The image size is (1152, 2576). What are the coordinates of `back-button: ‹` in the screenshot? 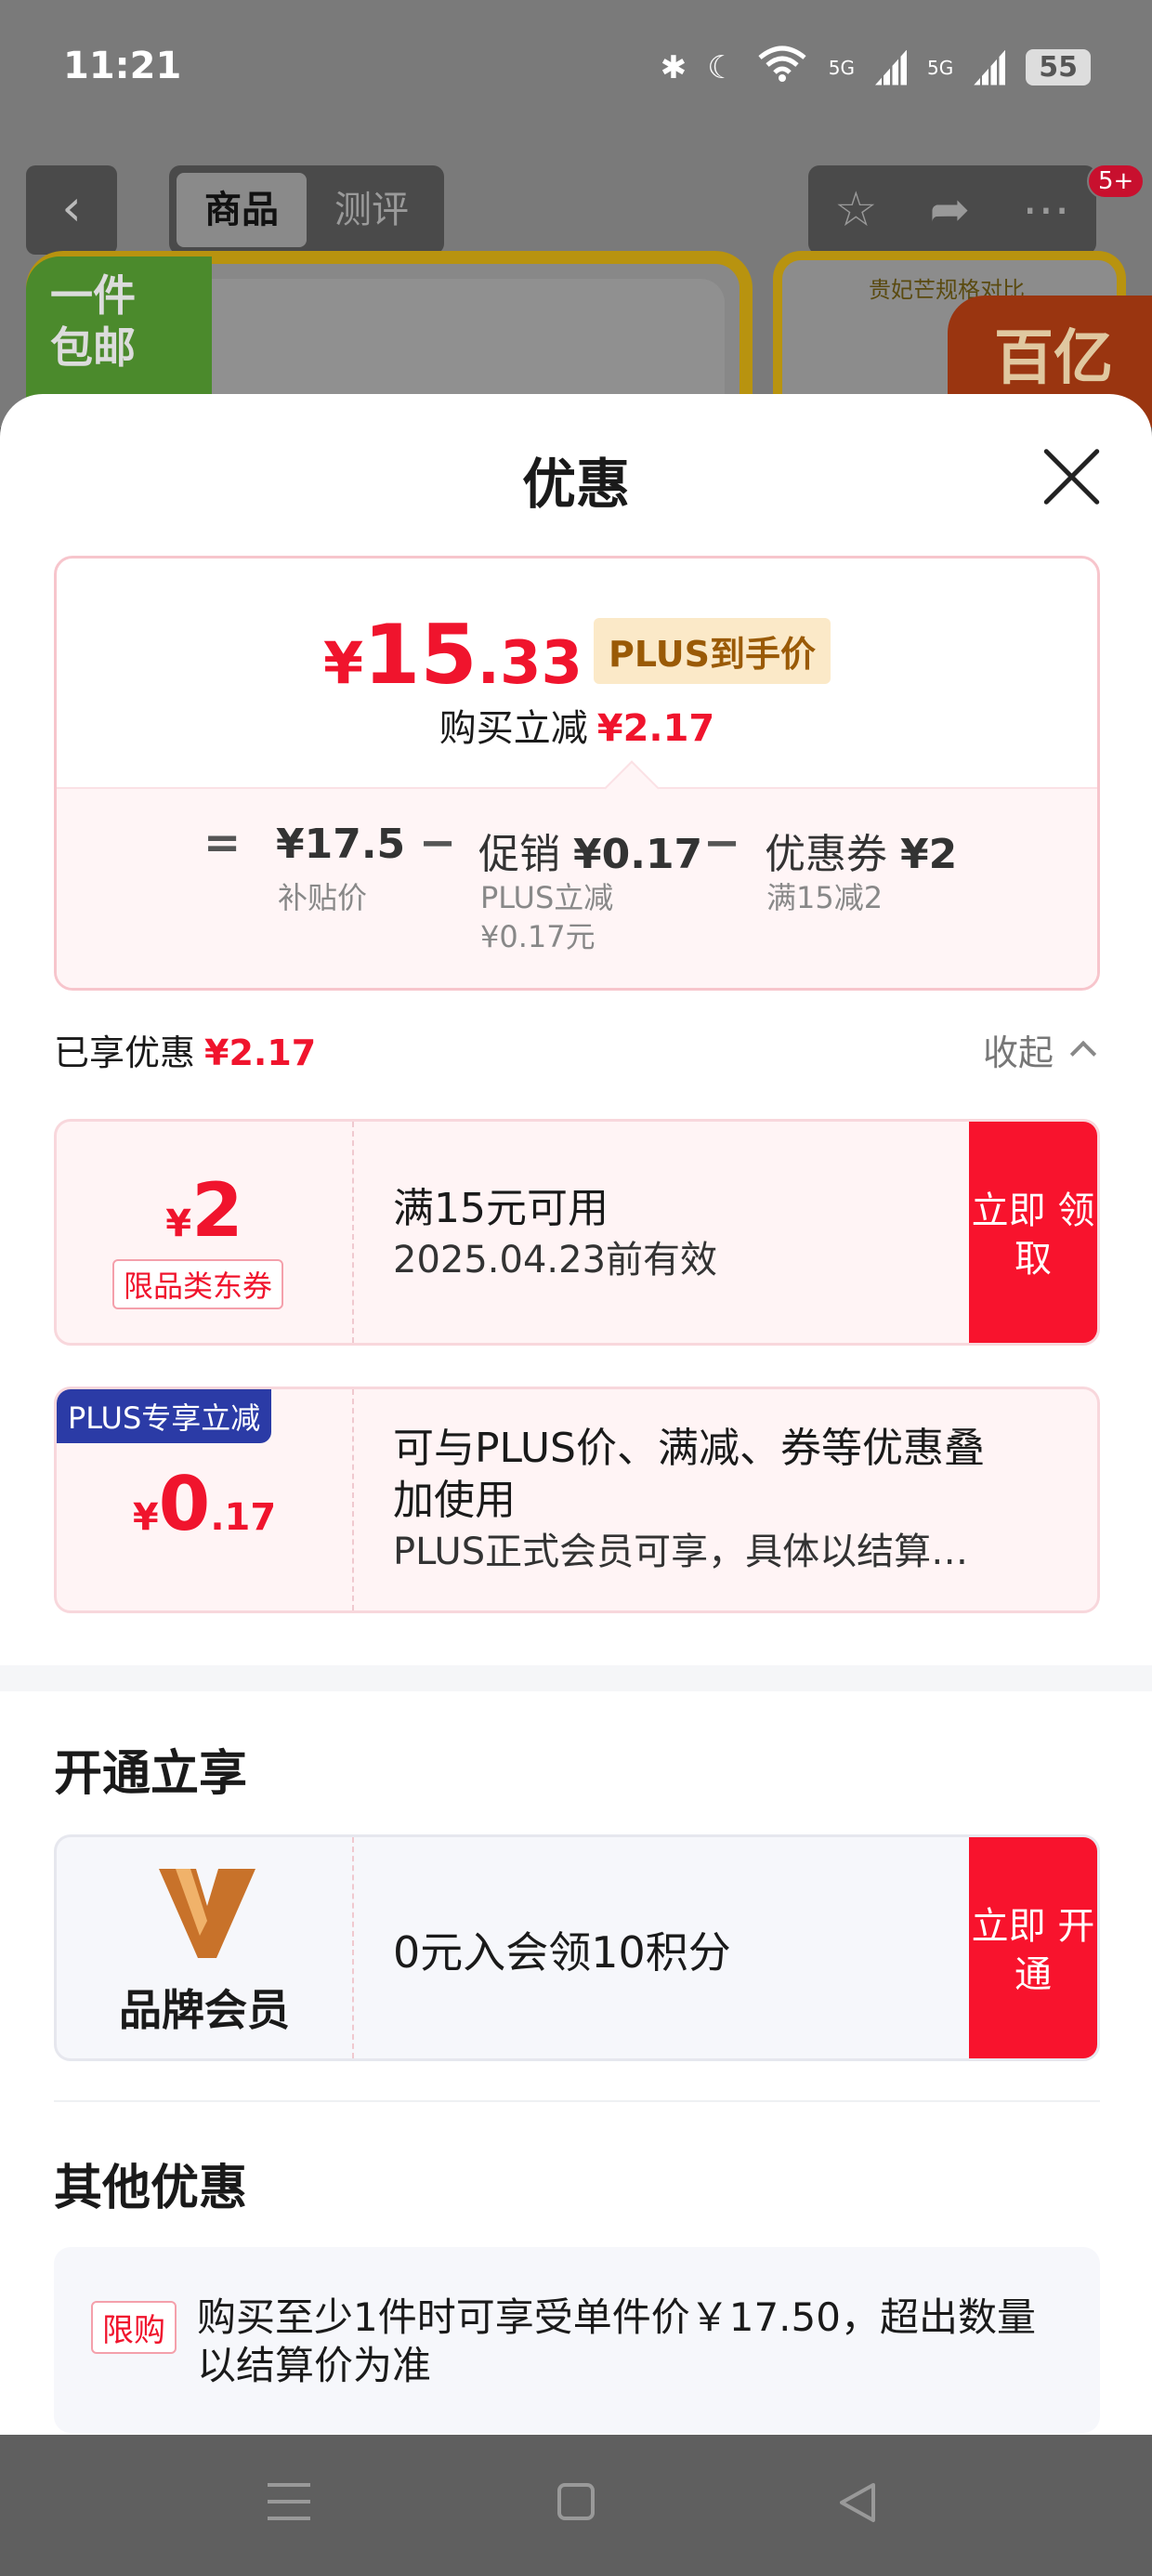 It's located at (71, 210).